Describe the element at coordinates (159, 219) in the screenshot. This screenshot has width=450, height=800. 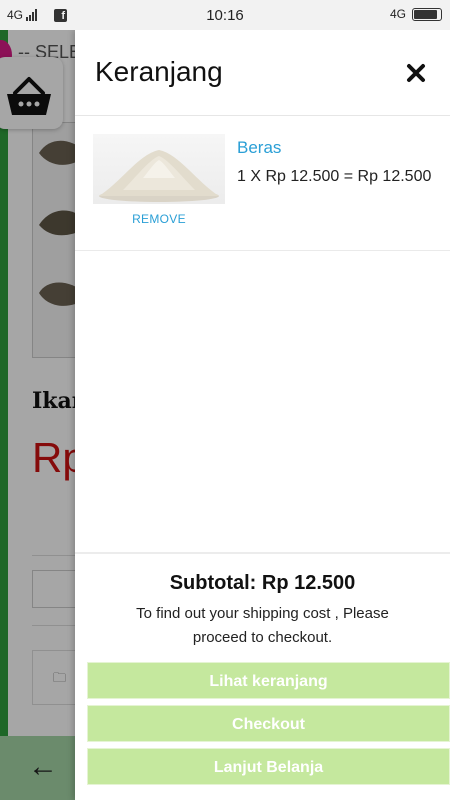
I see `remove-item-link: REMOVE` at that location.